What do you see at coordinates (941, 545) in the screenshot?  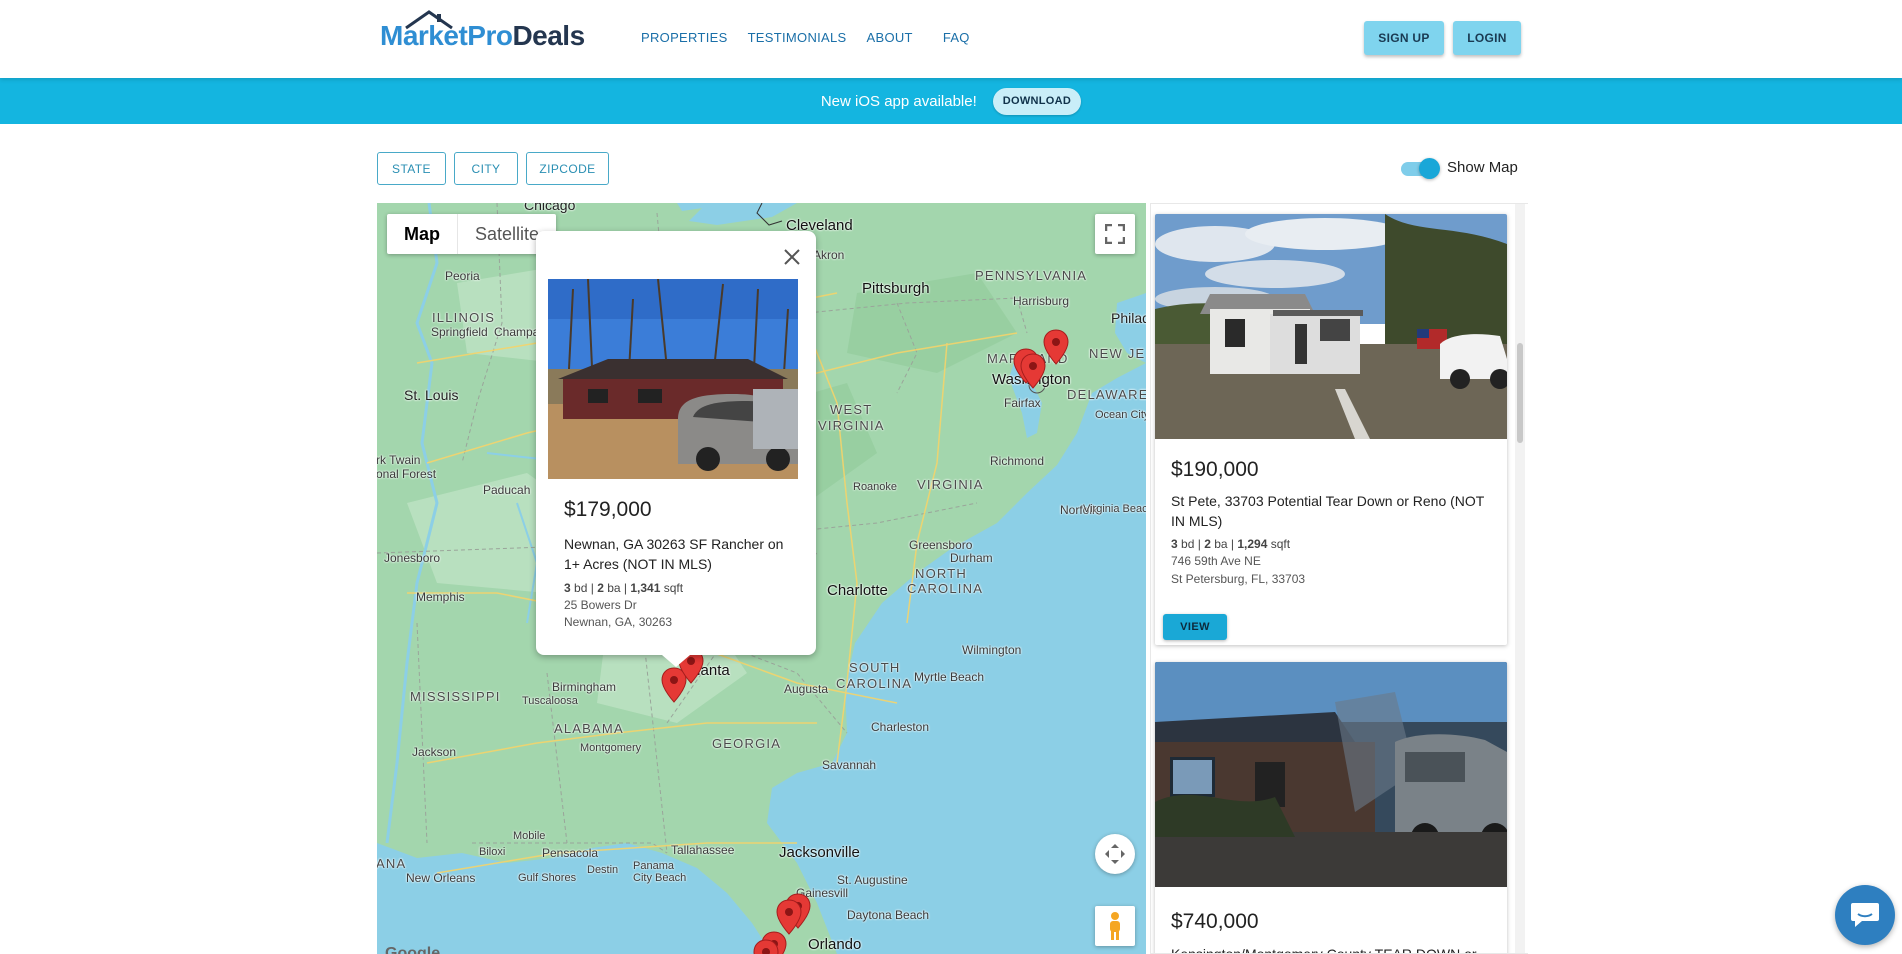 I see `map-label-greensboro: Greensboro` at bounding box center [941, 545].